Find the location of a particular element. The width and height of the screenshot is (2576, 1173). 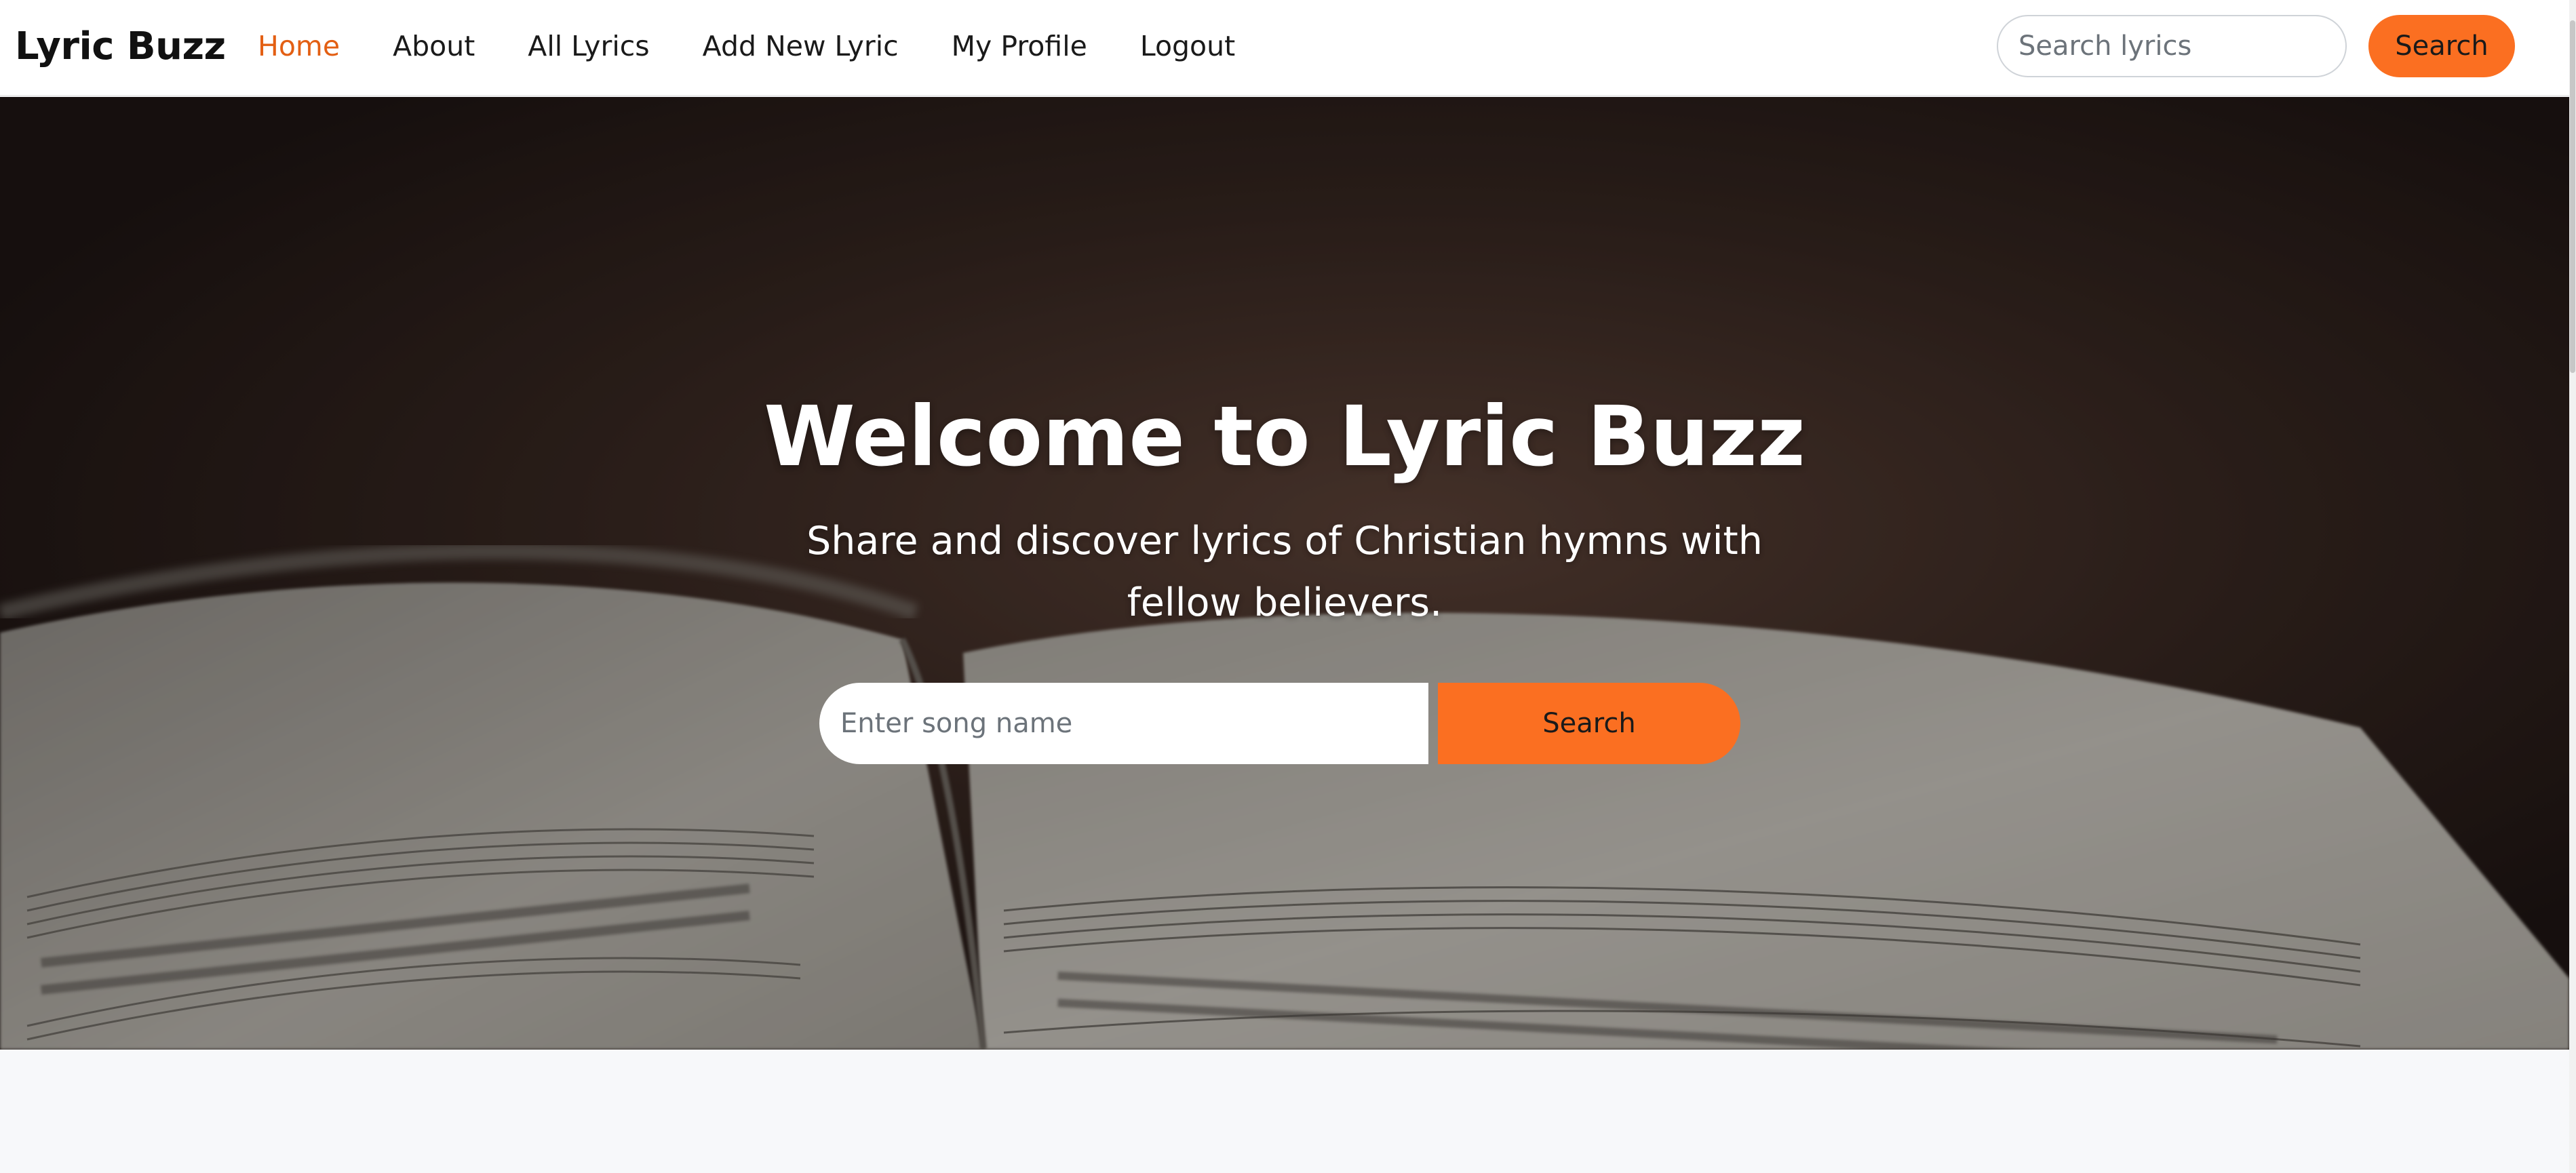

hero-search-button: Search is located at coordinates (1589, 723).